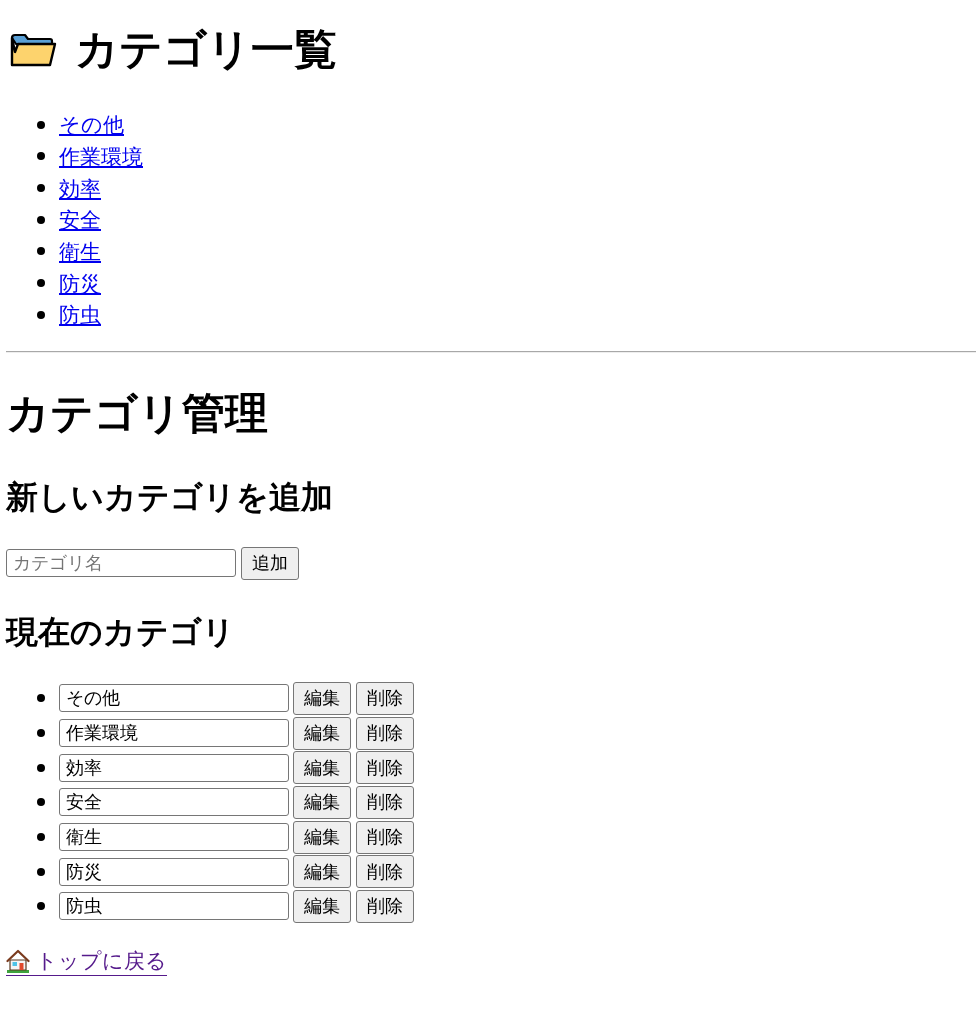 The height and width of the screenshot is (1024, 976). What do you see at coordinates (174, 698) in the screenshot?
I see `category-input: その他` at bounding box center [174, 698].